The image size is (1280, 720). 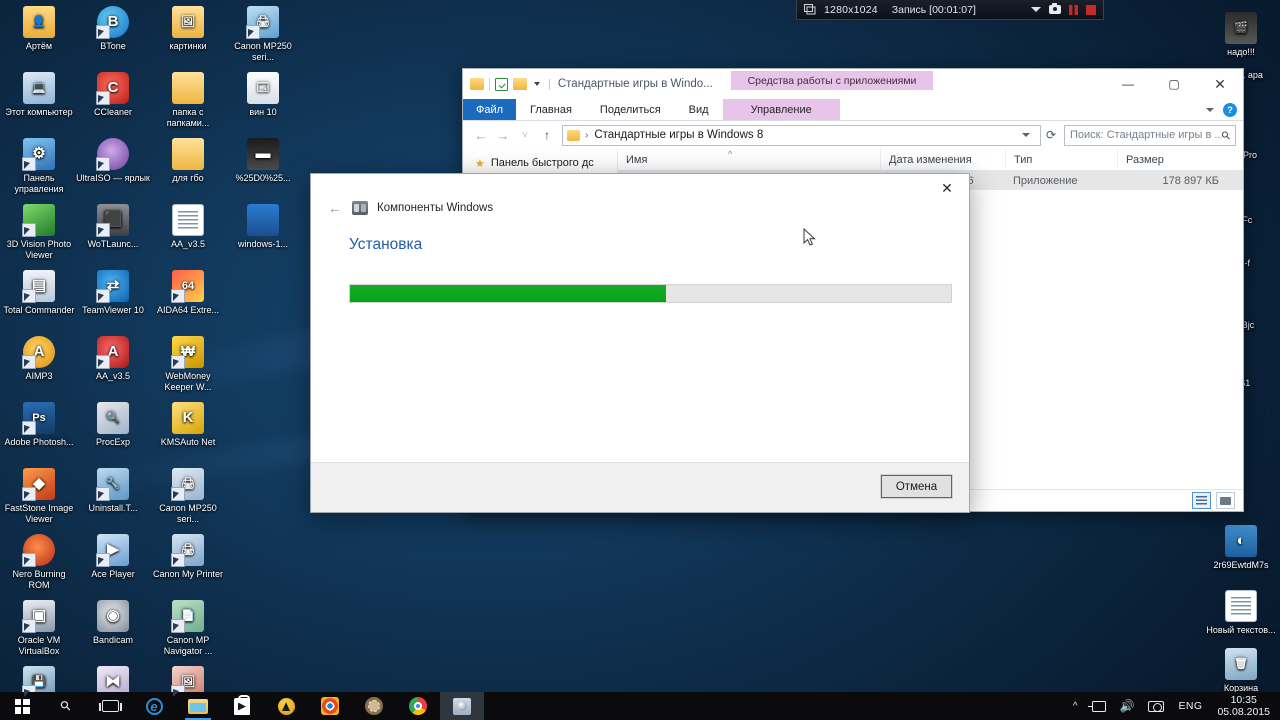 What do you see at coordinates (520, 84) in the screenshot?
I see `new-folder-icon` at bounding box center [520, 84].